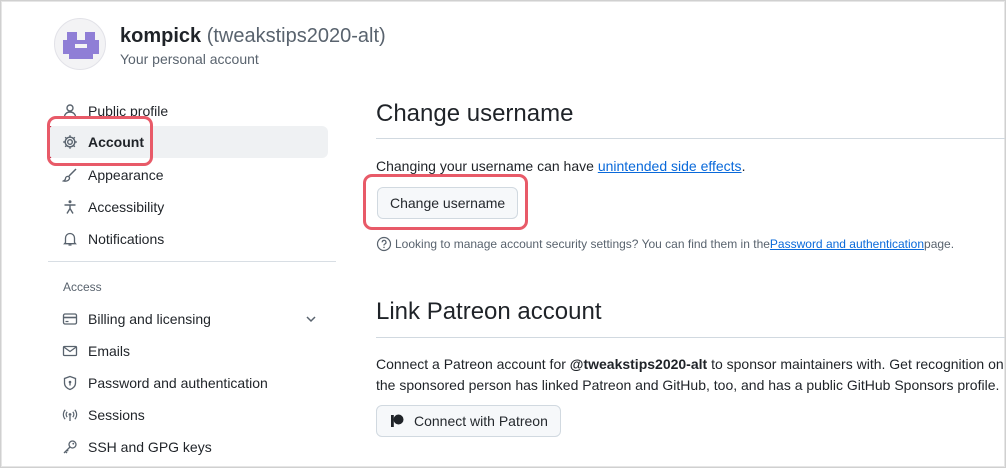 The height and width of the screenshot is (468, 1006). I want to click on sidebar-item-label: Sessions, so click(116, 415).